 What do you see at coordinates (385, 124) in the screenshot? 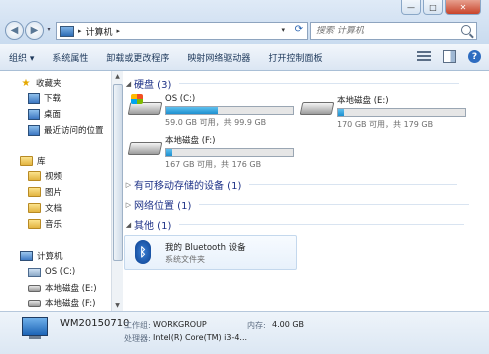
I see `drive-free-space: 170 GB 可用，共 179 GB` at bounding box center [385, 124].